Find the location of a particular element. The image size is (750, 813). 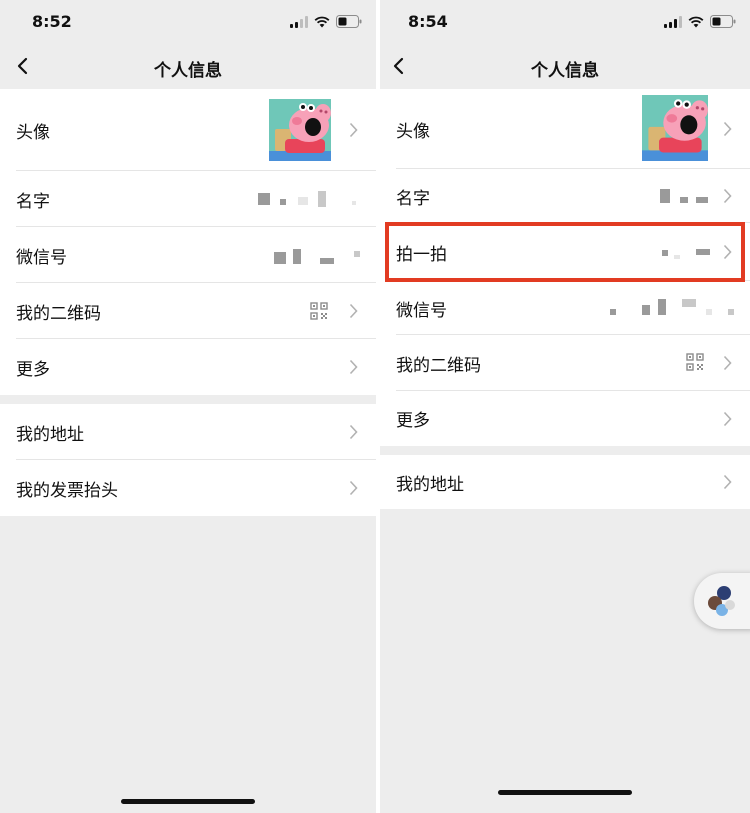

row-my-invoice-title: 我的发票抬头 is located at coordinates (188, 488).